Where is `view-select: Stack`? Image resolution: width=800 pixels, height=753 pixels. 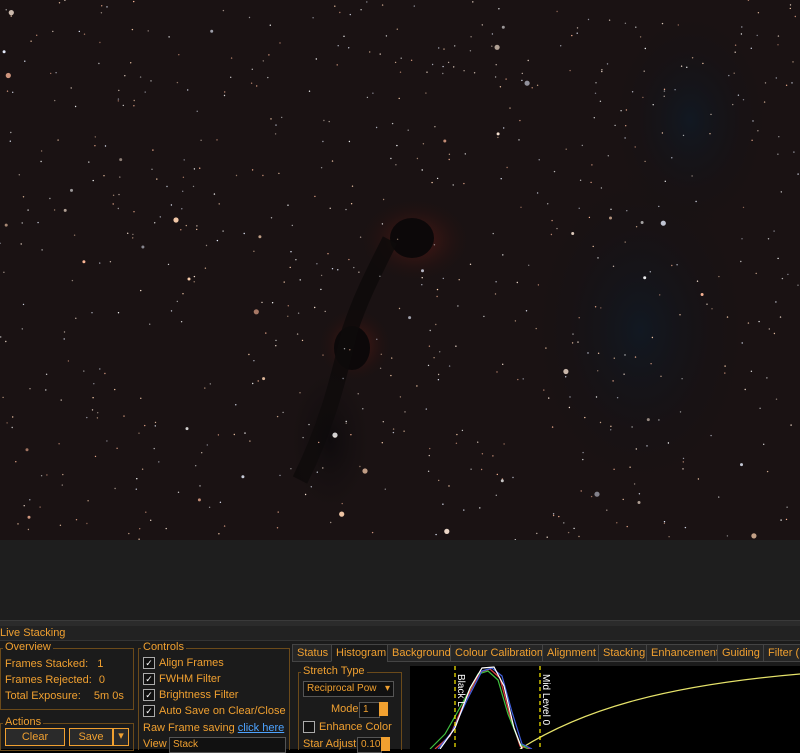 view-select: Stack is located at coordinates (227, 745).